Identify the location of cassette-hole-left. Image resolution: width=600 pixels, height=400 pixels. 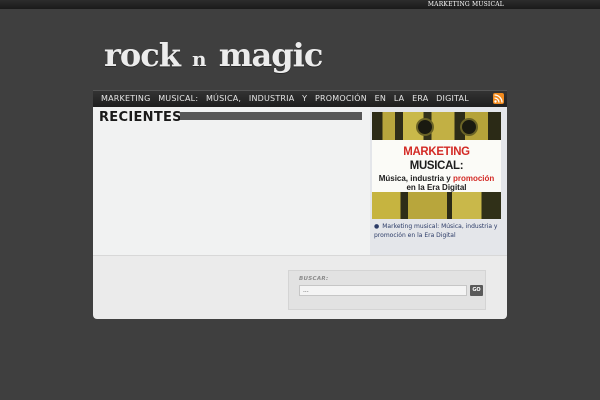
(425, 127).